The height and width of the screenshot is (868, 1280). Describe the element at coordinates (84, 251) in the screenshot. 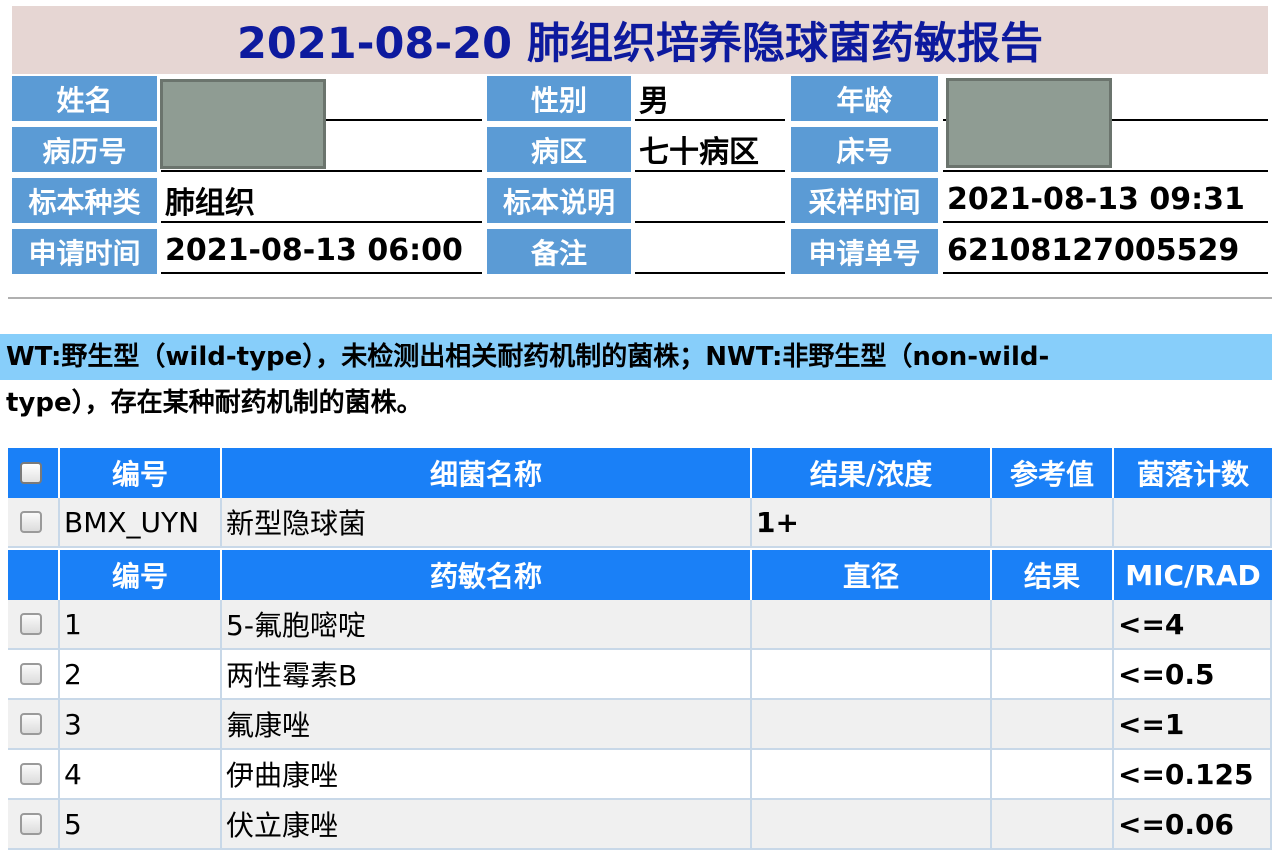

I see `request-time-label: 申请时间` at that location.